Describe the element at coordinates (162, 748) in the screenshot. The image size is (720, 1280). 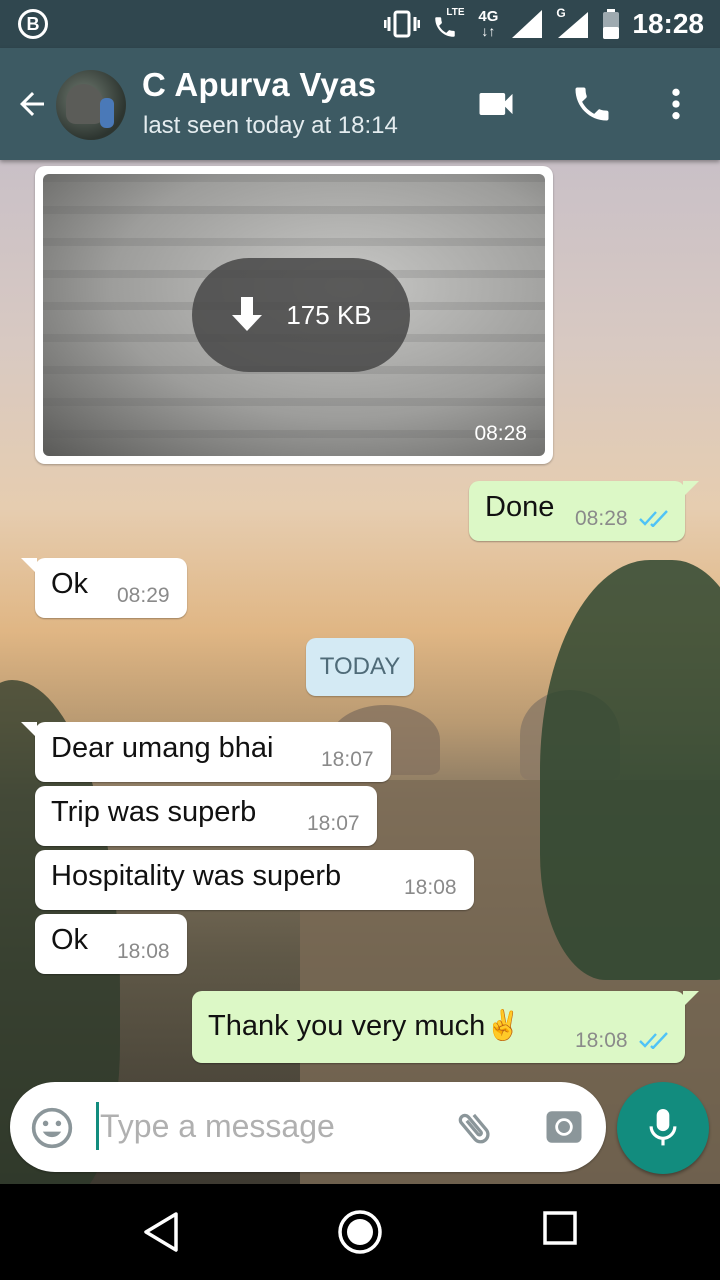
I see `message-text: Dear umang bhai` at that location.